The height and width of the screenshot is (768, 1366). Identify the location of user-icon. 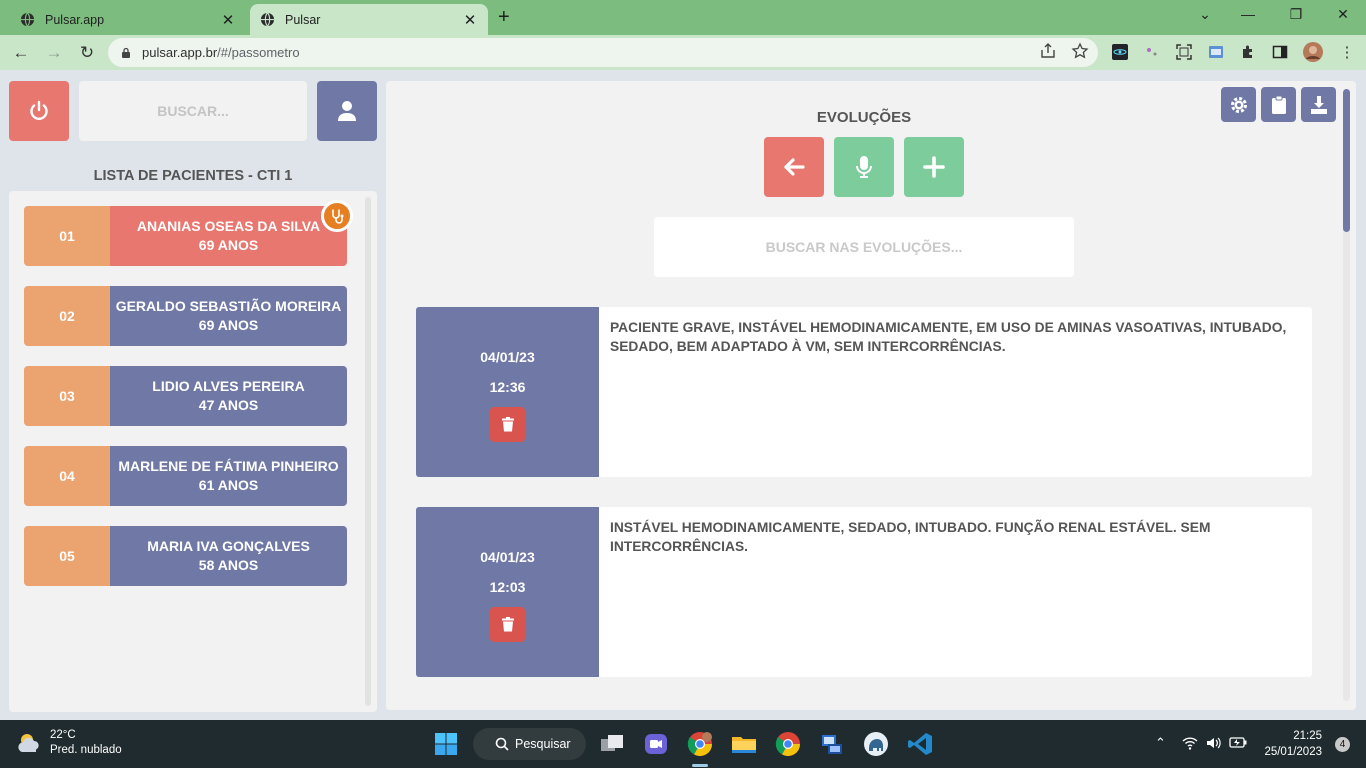
(347, 111).